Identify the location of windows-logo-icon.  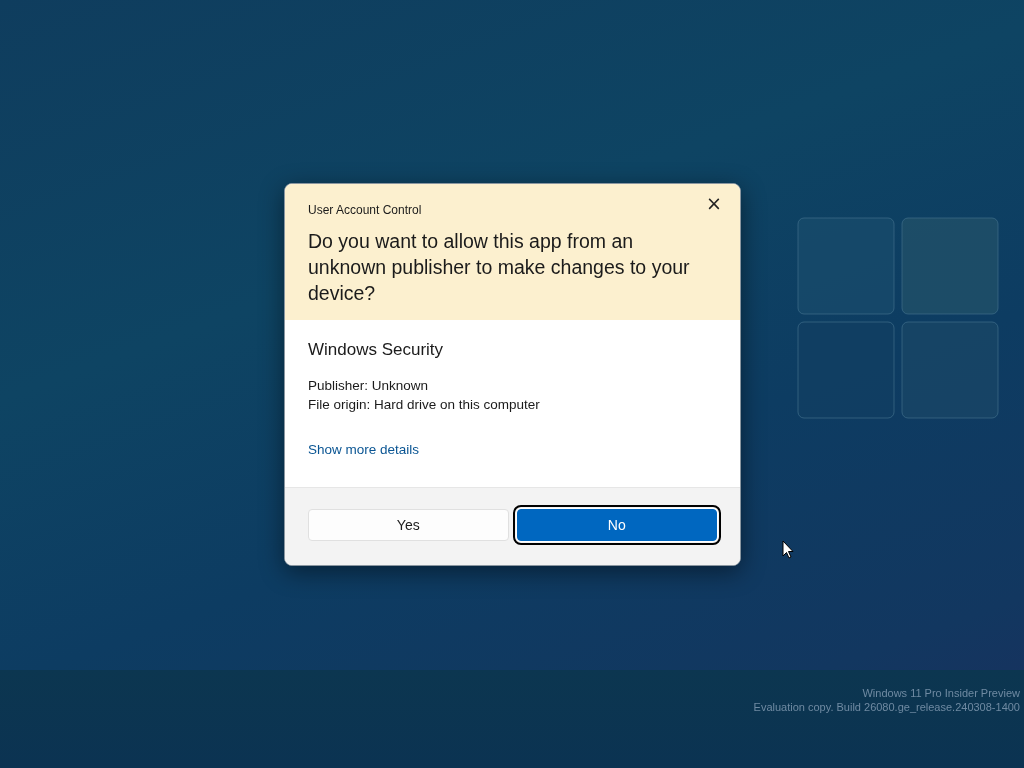
(898, 318).